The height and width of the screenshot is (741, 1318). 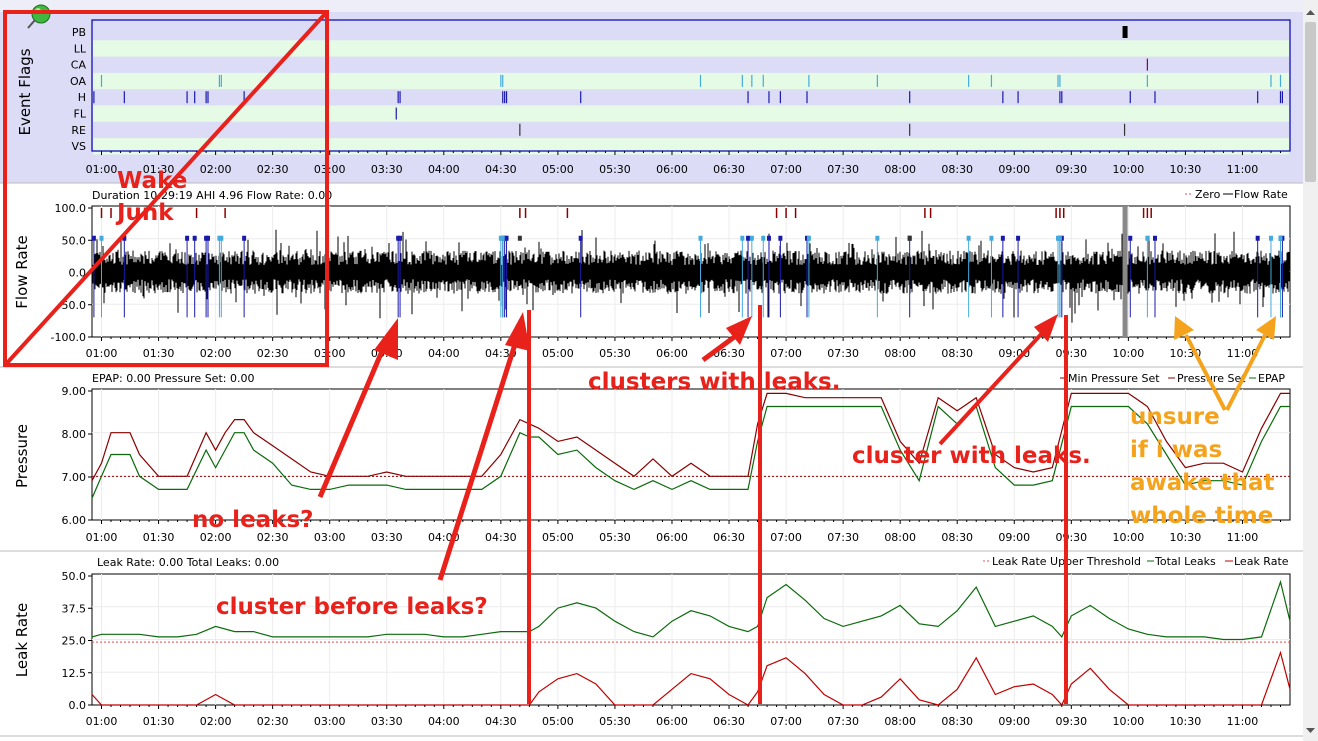 I want to click on flags-xtick-label: 07:00, so click(x=786, y=169).